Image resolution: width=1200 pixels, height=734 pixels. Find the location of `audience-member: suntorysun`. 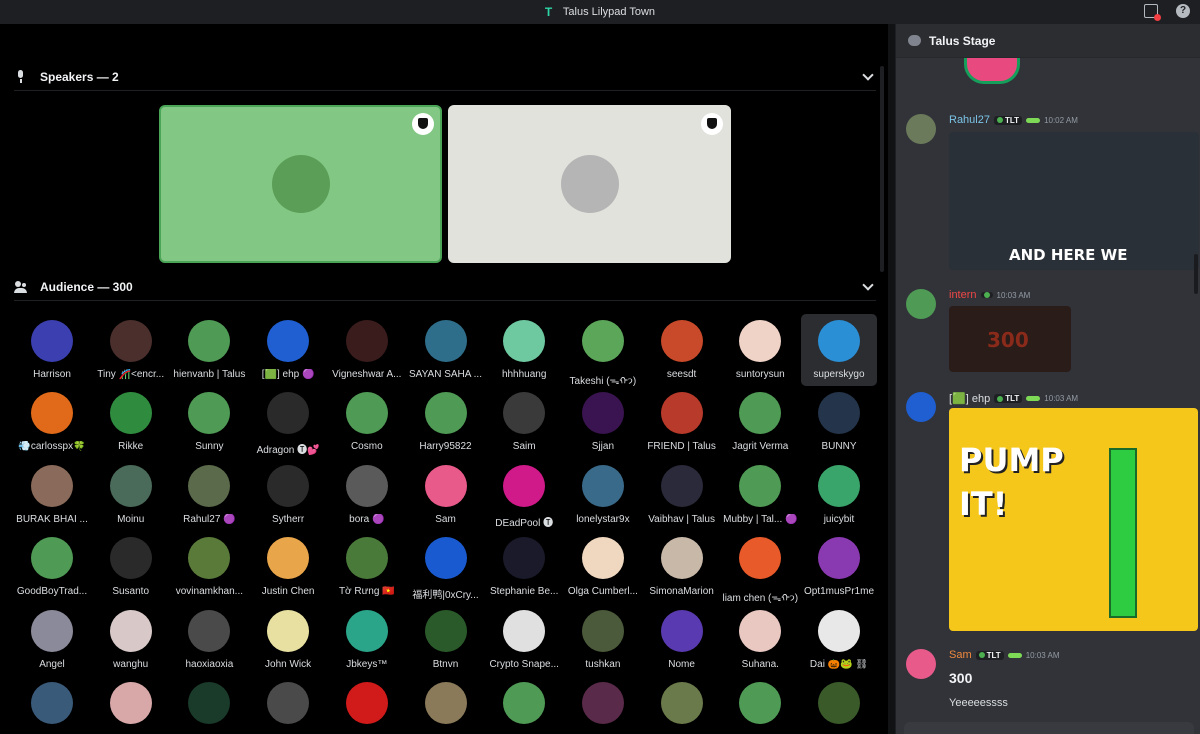

audience-member: suntorysun is located at coordinates (760, 350).